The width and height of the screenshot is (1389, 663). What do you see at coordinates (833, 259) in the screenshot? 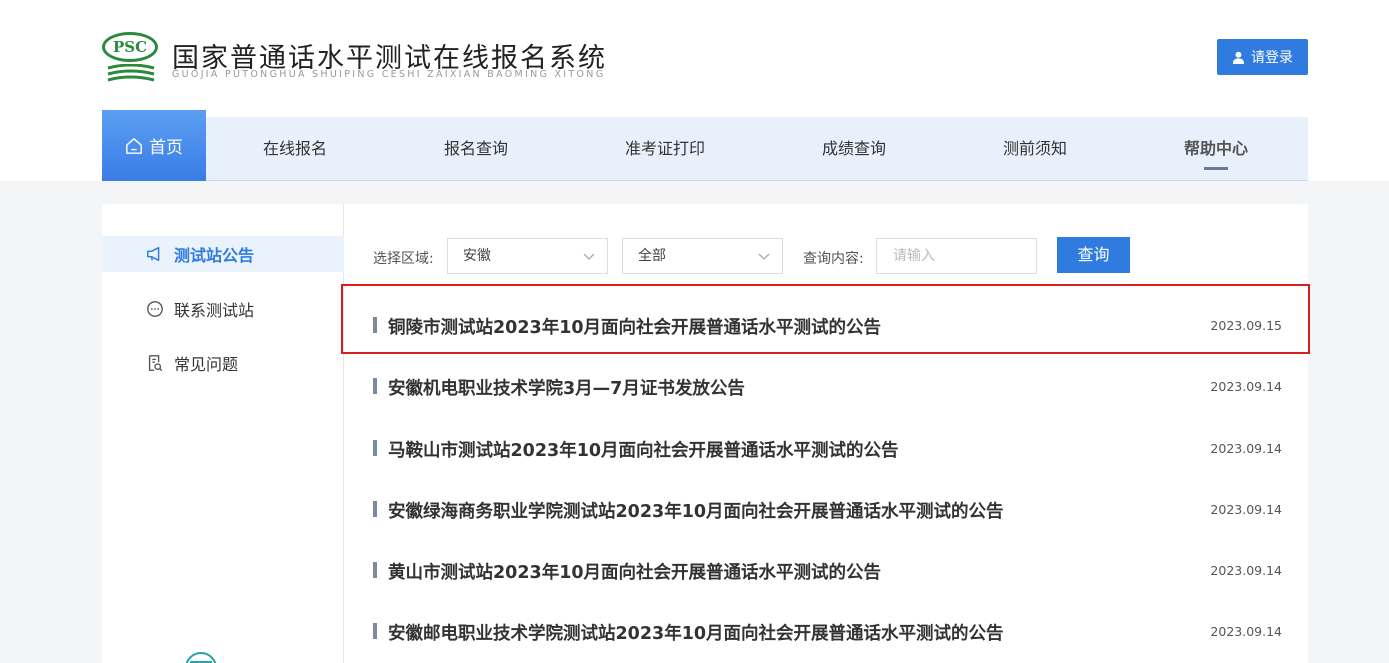
I see `query-label: 查询内容:` at bounding box center [833, 259].